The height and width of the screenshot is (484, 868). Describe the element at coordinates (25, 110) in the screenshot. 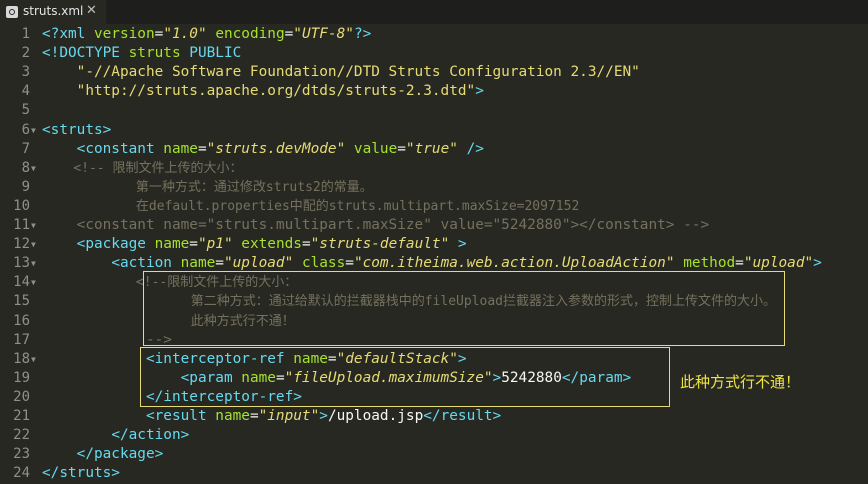

I see `line-number: 5` at that location.